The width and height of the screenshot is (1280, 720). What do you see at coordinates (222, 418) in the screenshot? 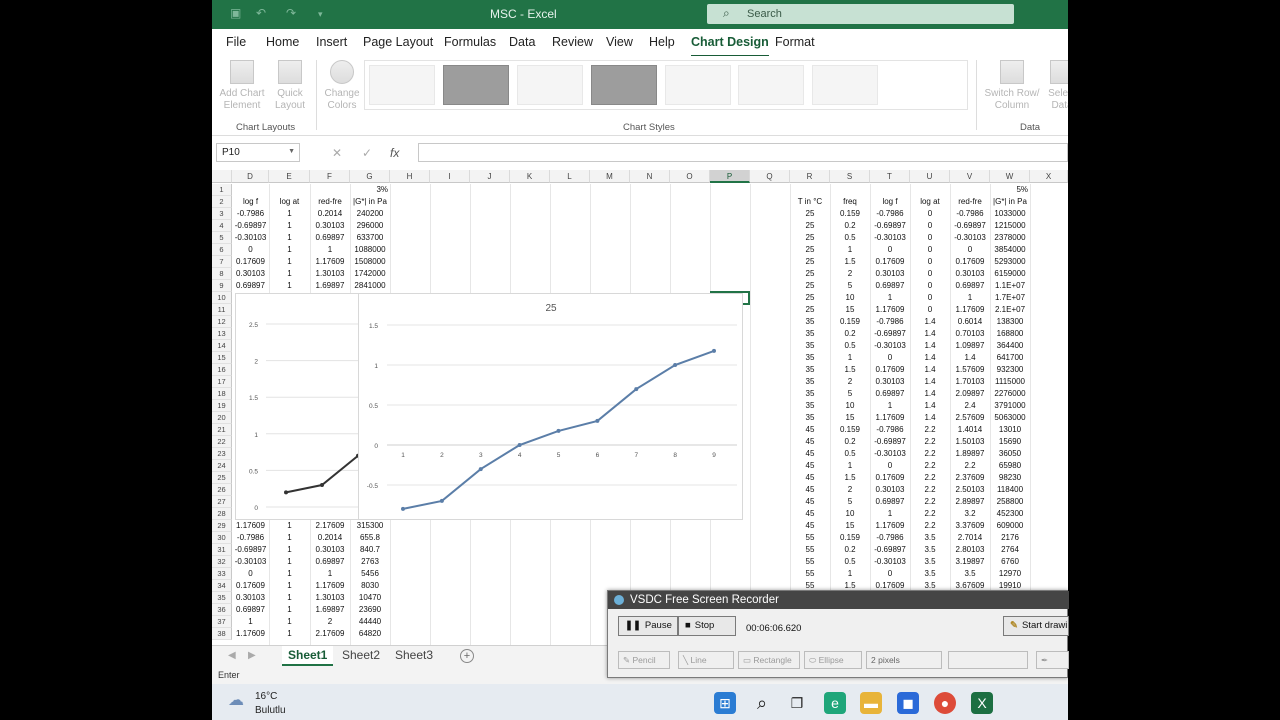
I see `row-header: 20` at bounding box center [222, 418].